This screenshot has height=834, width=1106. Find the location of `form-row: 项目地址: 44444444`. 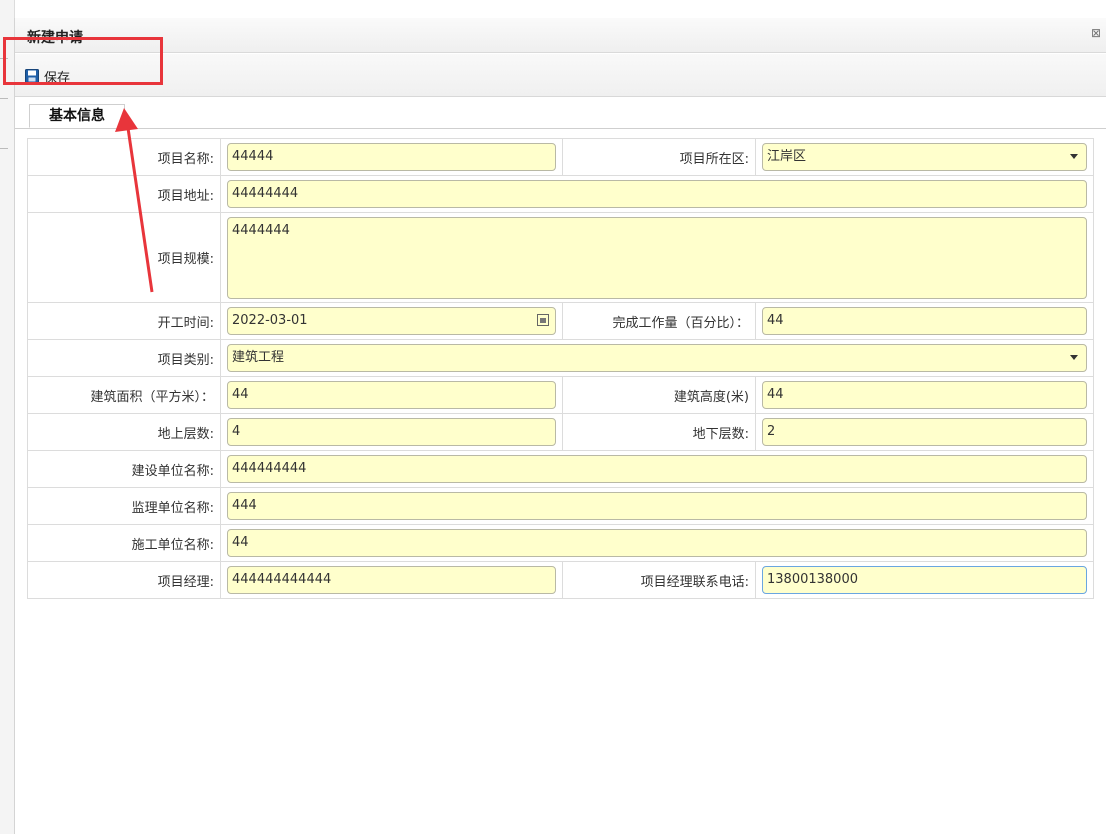

form-row: 项目地址: 44444444 is located at coordinates (560, 194).